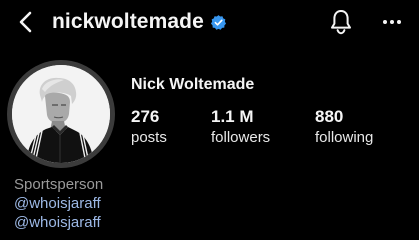 This screenshot has height=240, width=419. I want to click on display-name: Nick Woltemade, so click(193, 84).